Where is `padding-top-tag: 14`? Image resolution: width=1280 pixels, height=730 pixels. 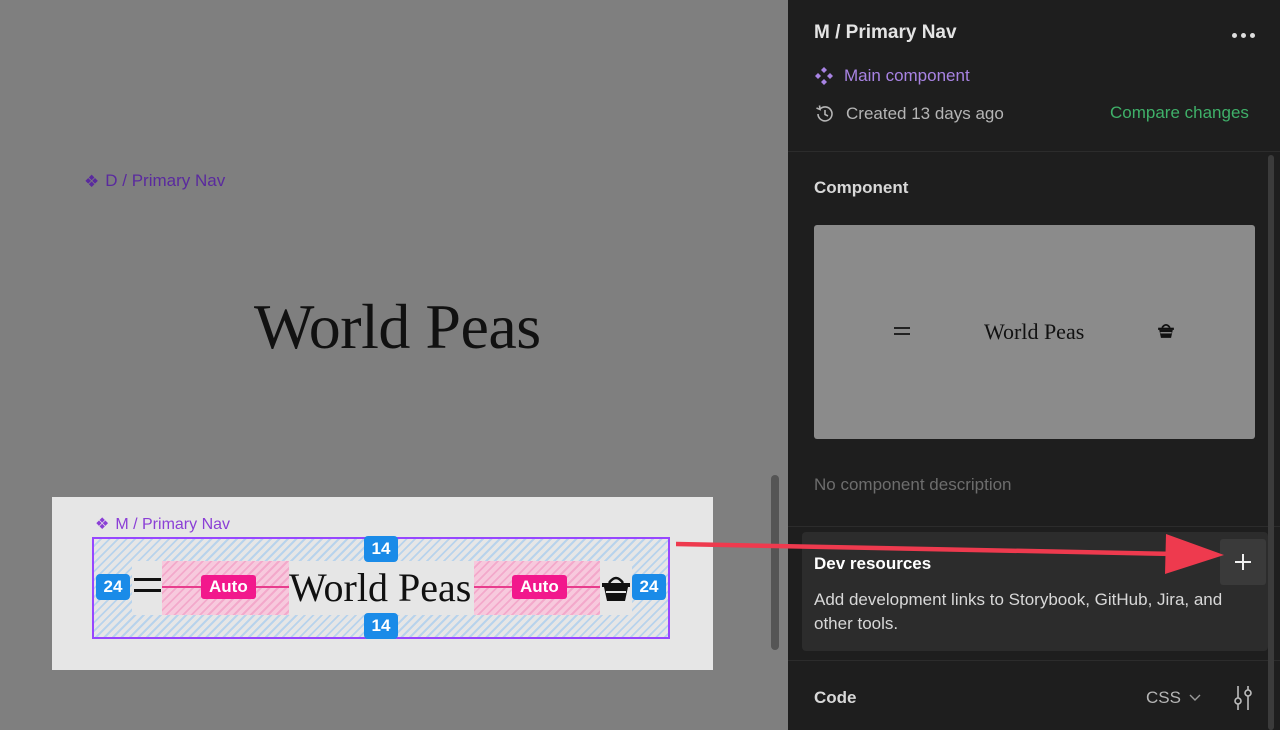
padding-top-tag: 14 is located at coordinates (381, 549).